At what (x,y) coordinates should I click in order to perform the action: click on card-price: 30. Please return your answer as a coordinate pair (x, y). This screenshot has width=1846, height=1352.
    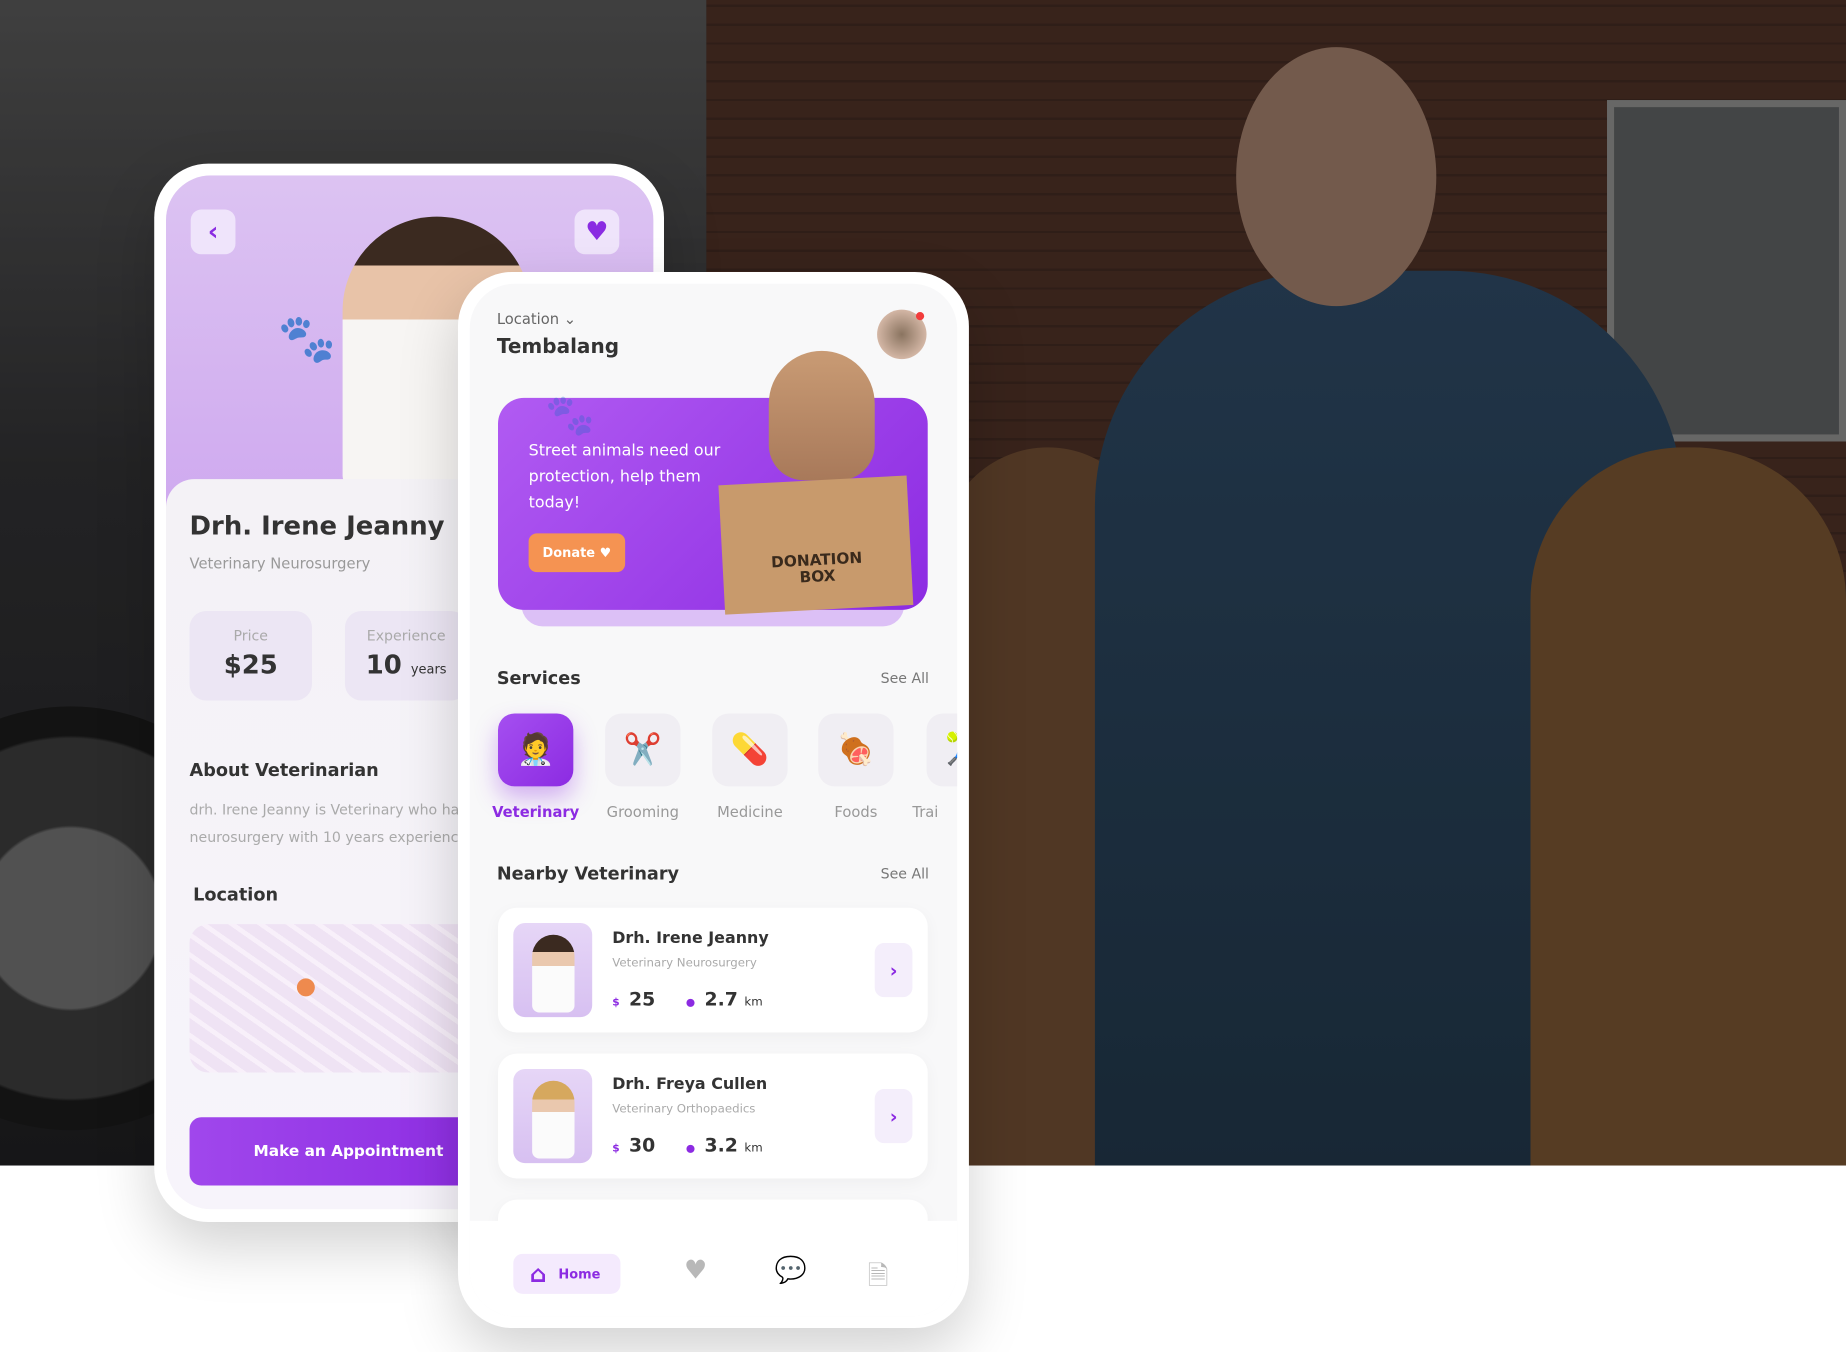
    Looking at the image, I should click on (642, 1145).